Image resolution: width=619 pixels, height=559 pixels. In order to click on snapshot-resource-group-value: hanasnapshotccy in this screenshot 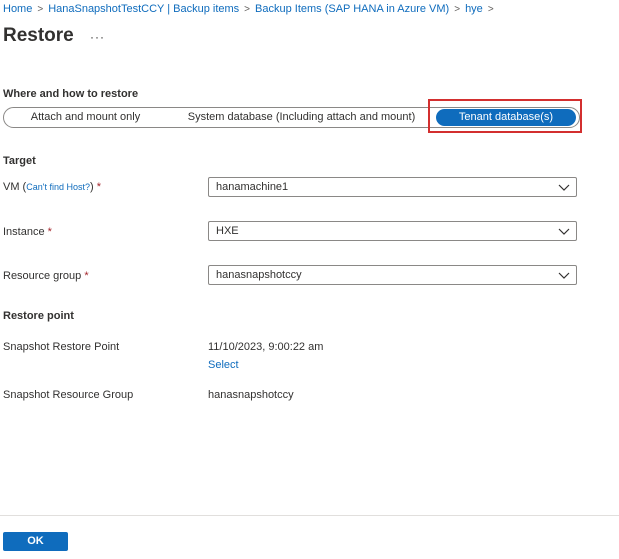, I will do `click(251, 395)`.